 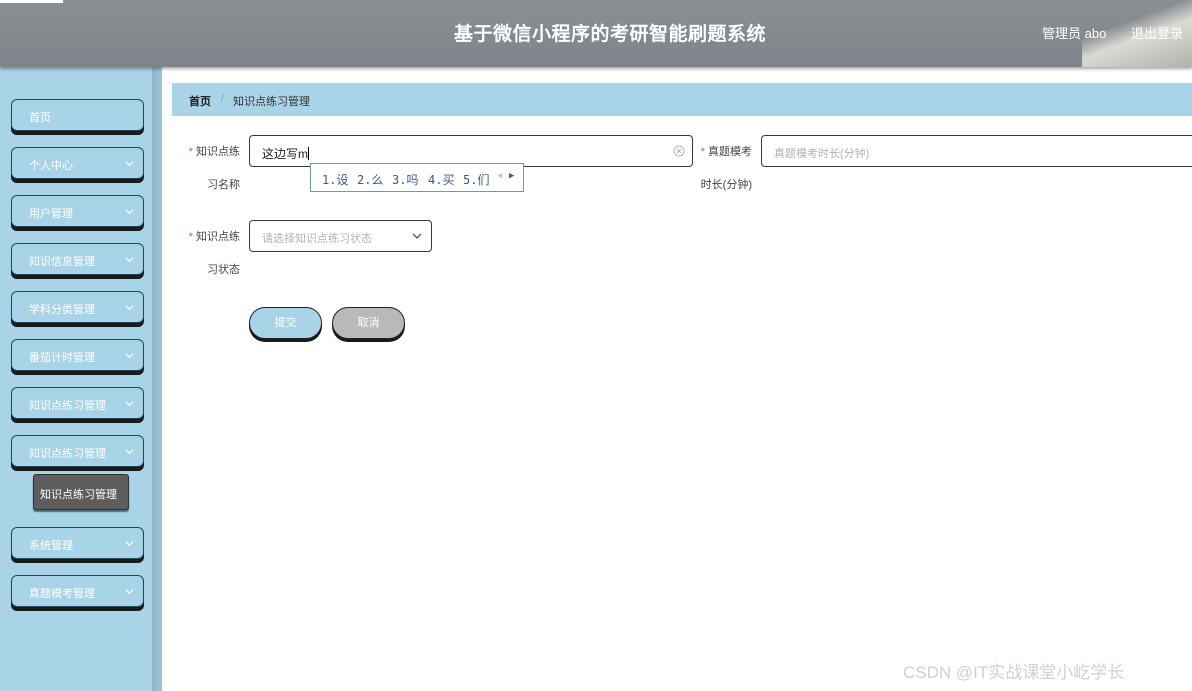 I want to click on sidebar-item-practice-1: 知识点练习管理, so click(x=77, y=403).